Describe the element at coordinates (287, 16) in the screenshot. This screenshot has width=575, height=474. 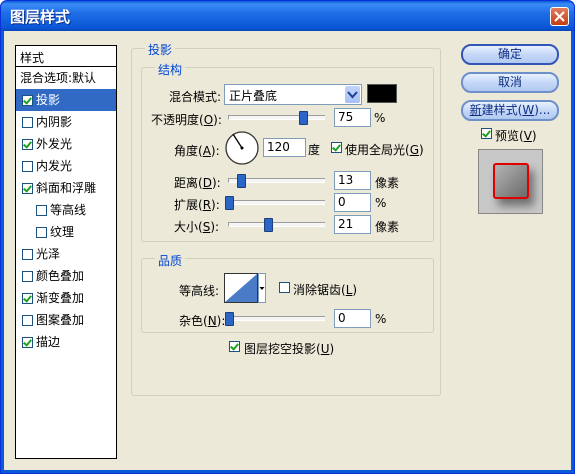
I see `title-bar: 图层样式` at that location.